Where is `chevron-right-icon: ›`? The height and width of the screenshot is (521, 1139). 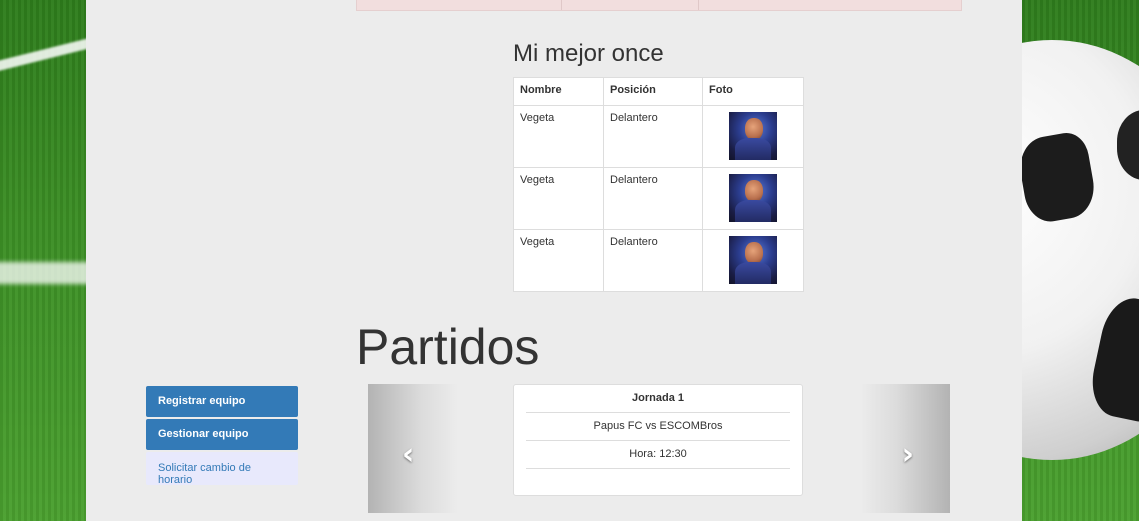
chevron-right-icon: › is located at coordinates (908, 455).